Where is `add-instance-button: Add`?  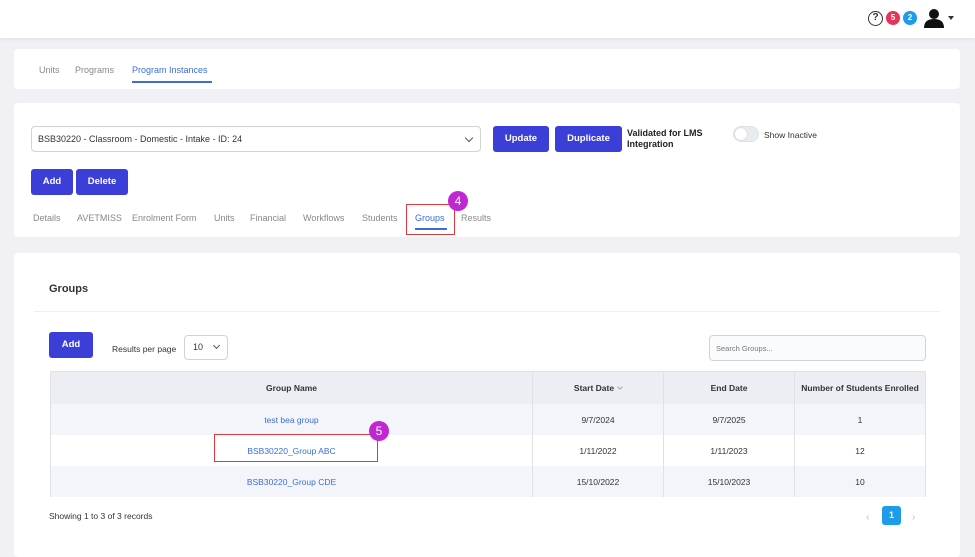 add-instance-button: Add is located at coordinates (52, 182).